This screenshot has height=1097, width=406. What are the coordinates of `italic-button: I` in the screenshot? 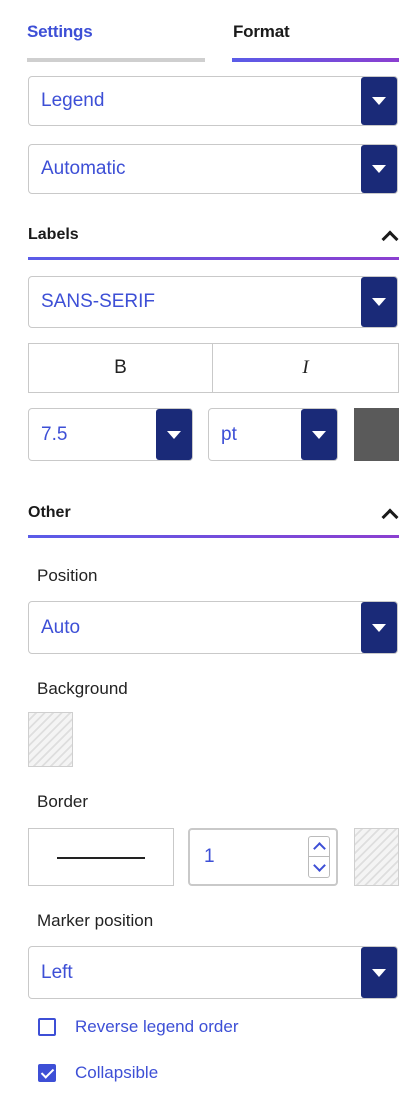 It's located at (305, 368).